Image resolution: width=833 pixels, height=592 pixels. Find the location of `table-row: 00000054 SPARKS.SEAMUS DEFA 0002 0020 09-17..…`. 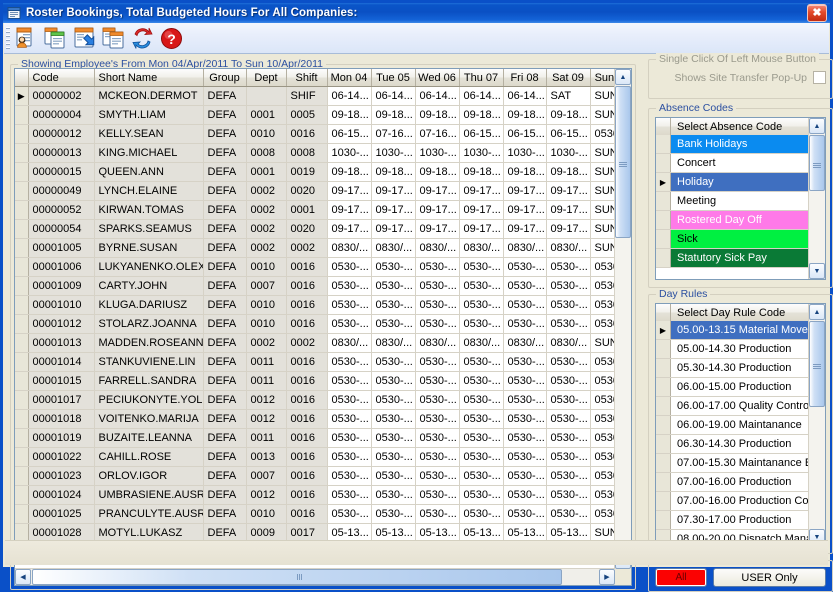

table-row: 00000054 SPARKS.SEAMUS DEFA 0002 0020 09-17..… is located at coordinates (315, 229).